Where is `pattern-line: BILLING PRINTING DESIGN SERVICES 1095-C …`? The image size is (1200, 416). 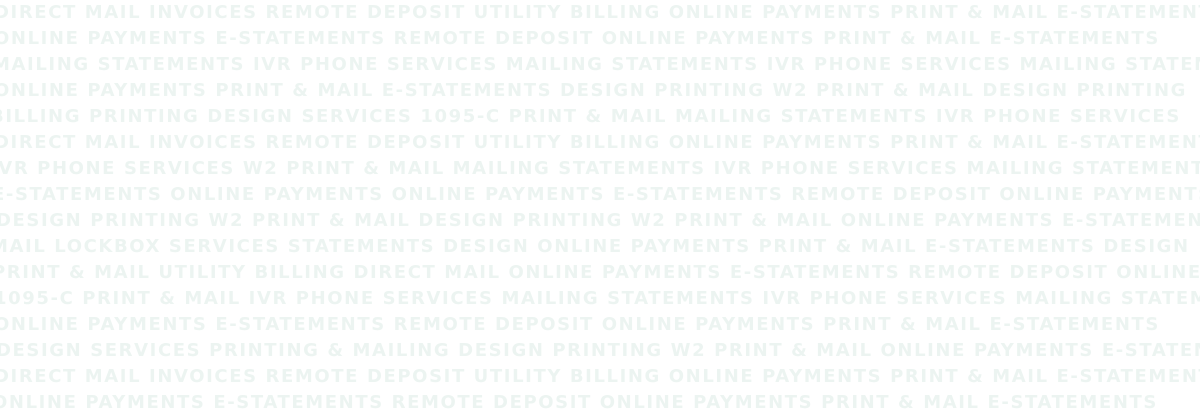
pattern-line: BILLING PRINTING DESIGN SERVICES 1095-C … is located at coordinates (590, 116).